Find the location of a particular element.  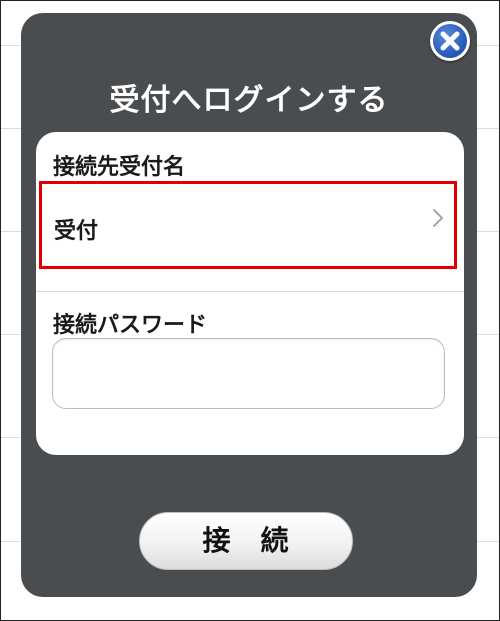

form-divider is located at coordinates (250, 291).